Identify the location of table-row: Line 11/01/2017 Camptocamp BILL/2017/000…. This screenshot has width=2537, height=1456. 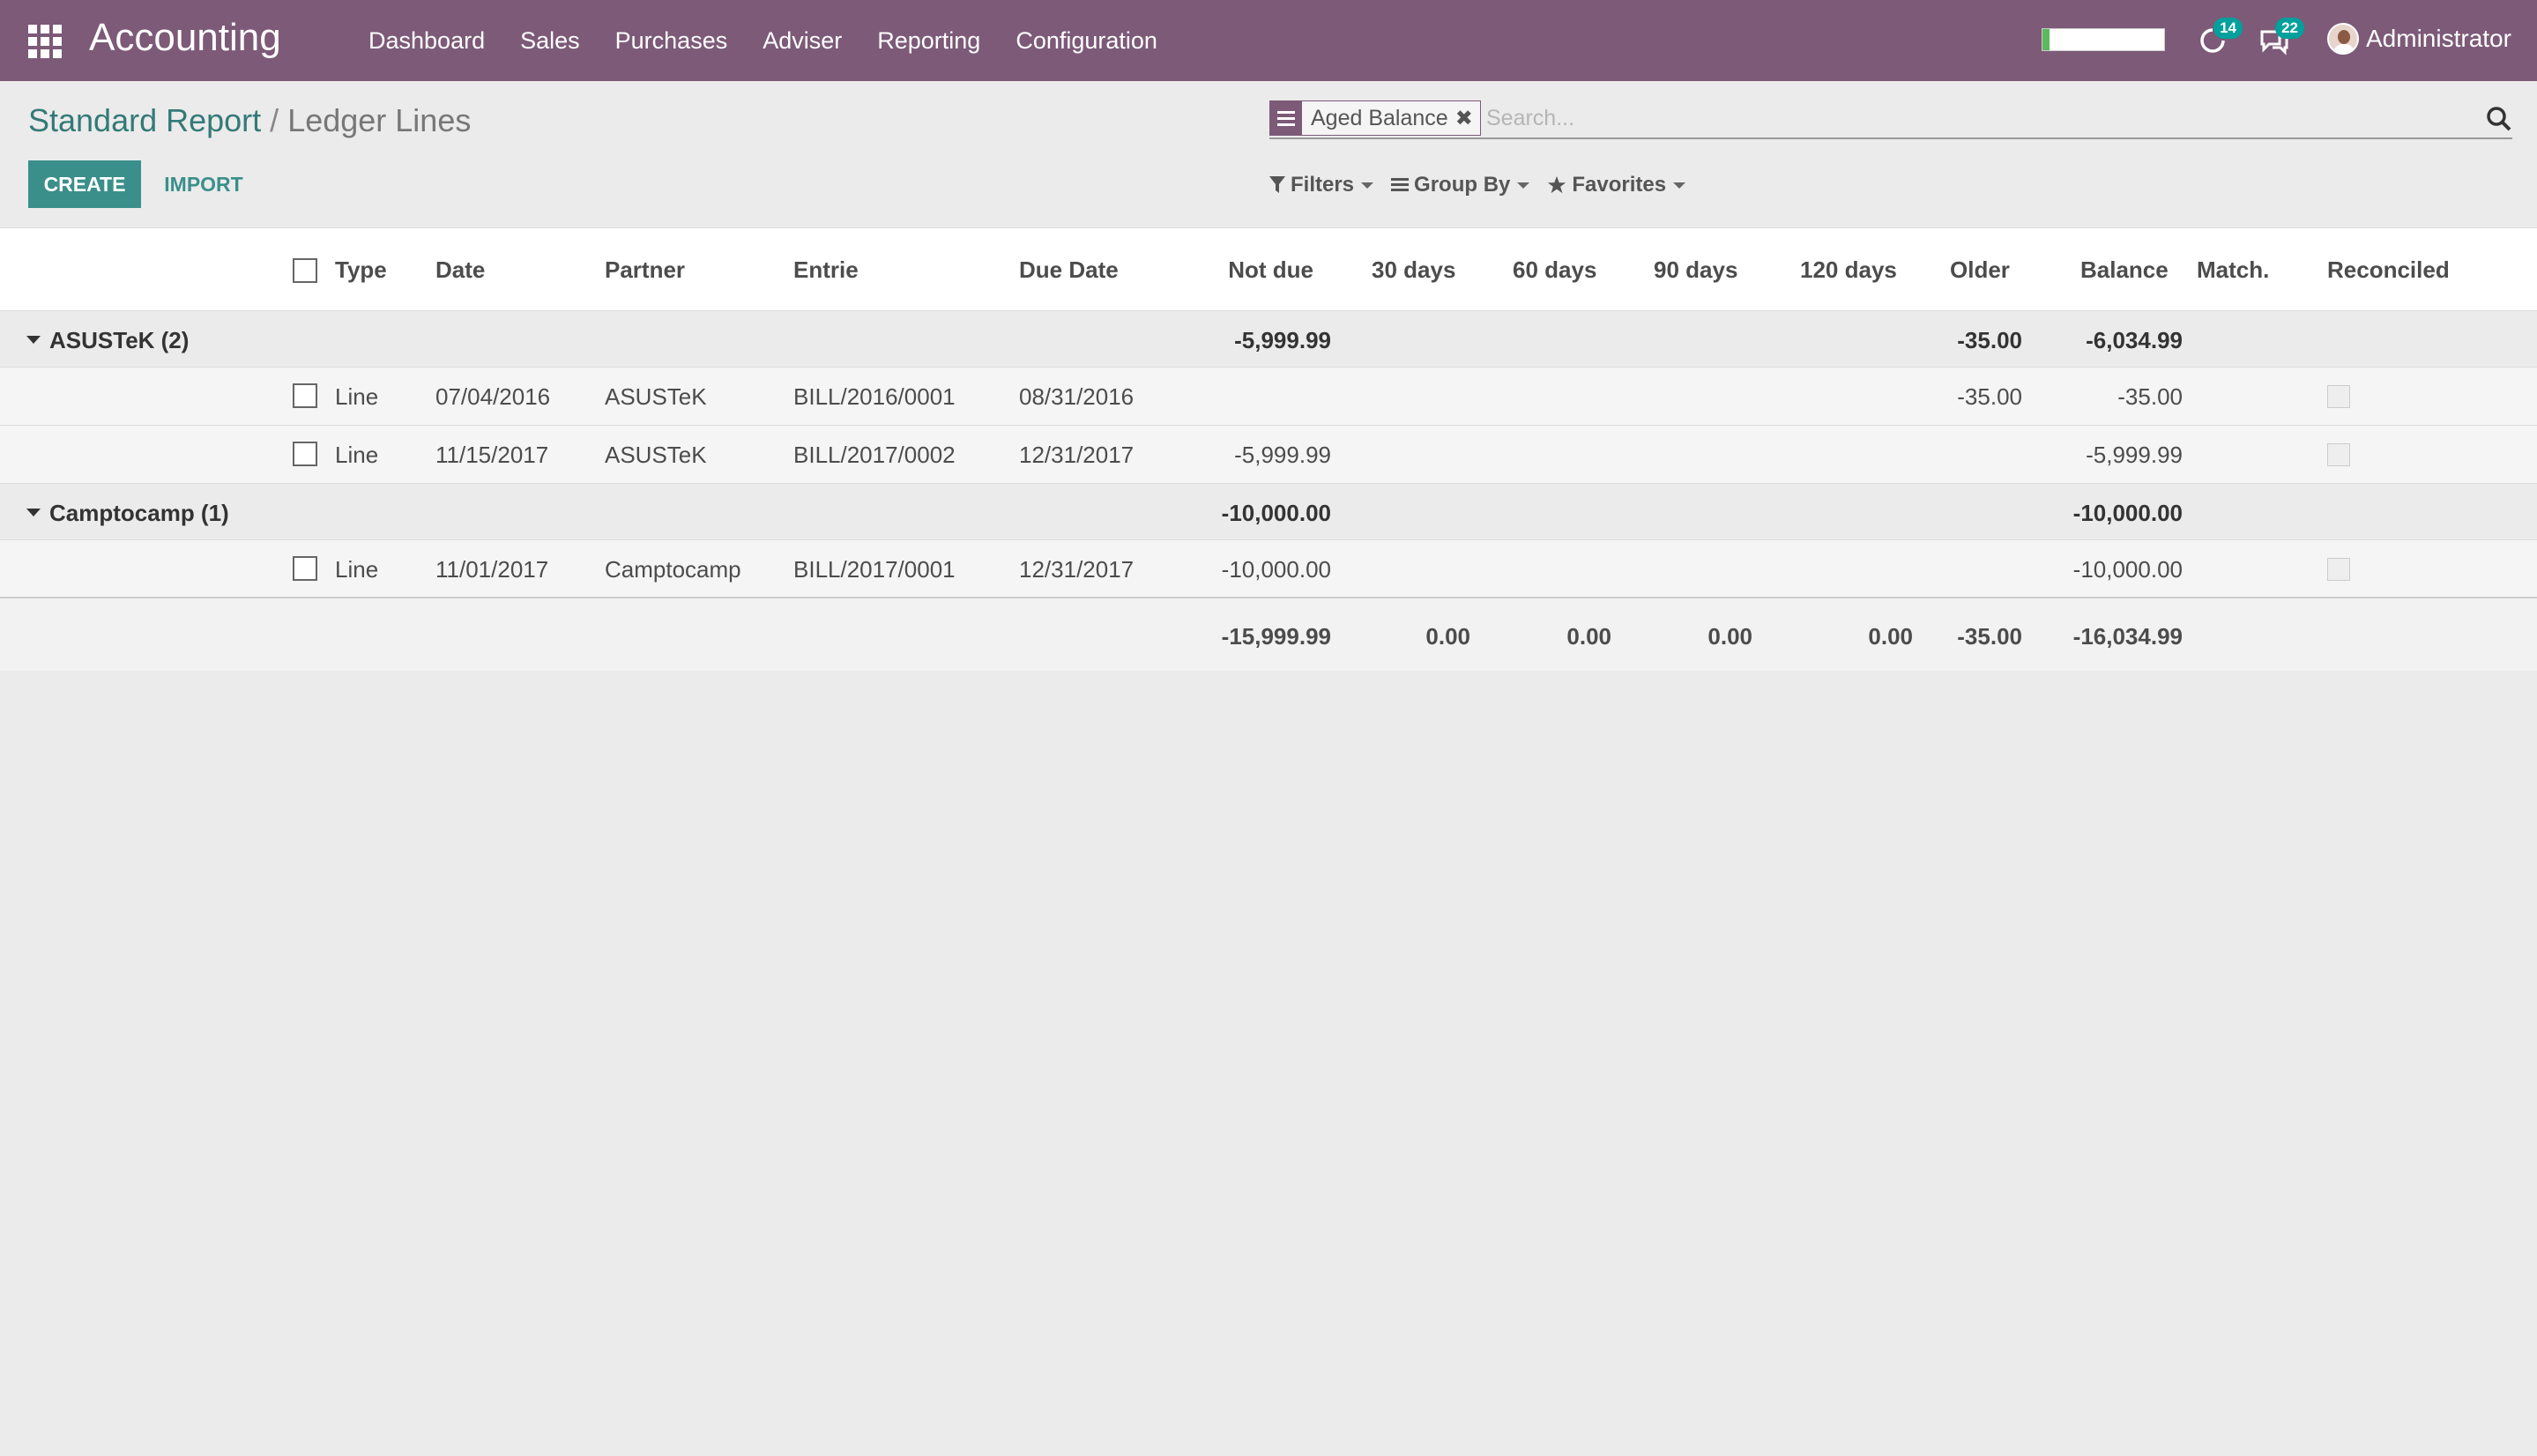
(1268, 569).